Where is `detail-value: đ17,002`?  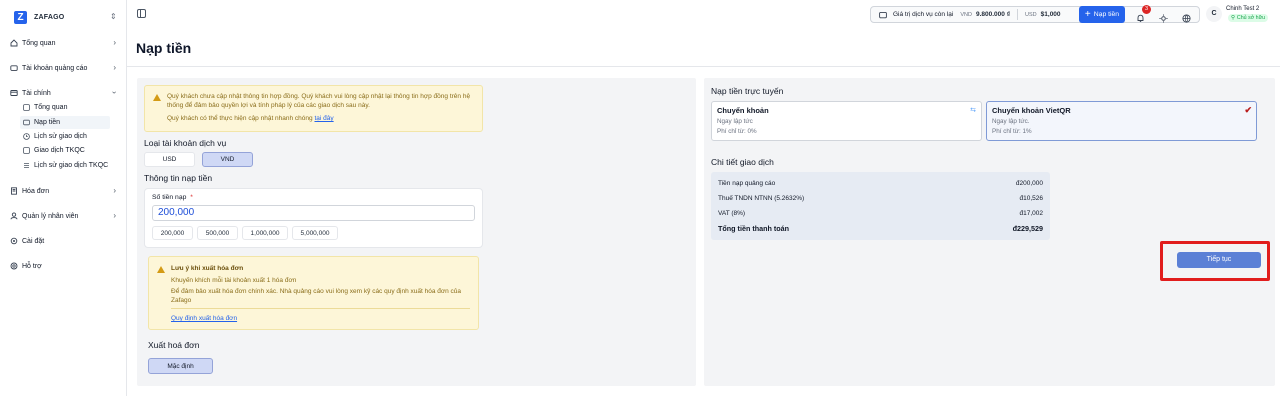 detail-value: đ17,002 is located at coordinates (1031, 213).